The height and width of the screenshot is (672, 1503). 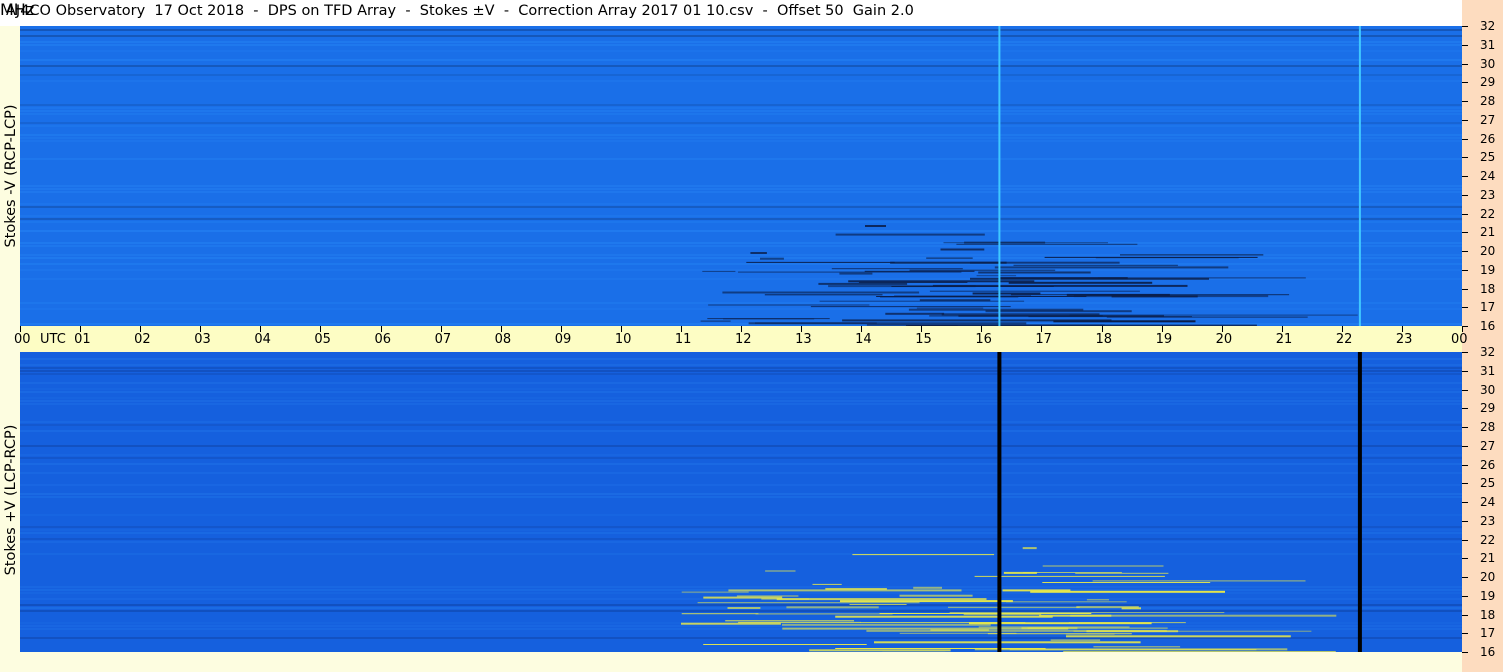 What do you see at coordinates (741, 662) in the screenshot?
I see `bottom-margin-strip` at bounding box center [741, 662].